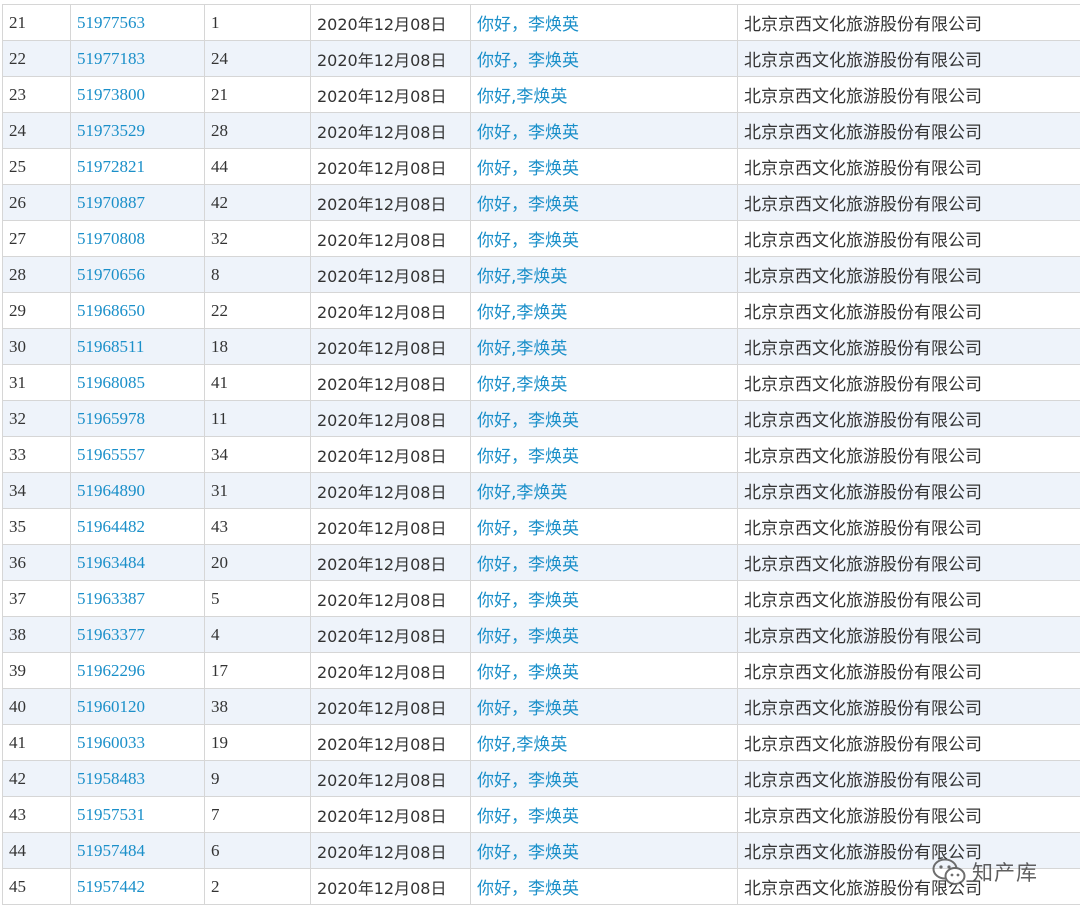  Describe the element at coordinates (257, 454) in the screenshot. I see `cell-class: 34` at that location.